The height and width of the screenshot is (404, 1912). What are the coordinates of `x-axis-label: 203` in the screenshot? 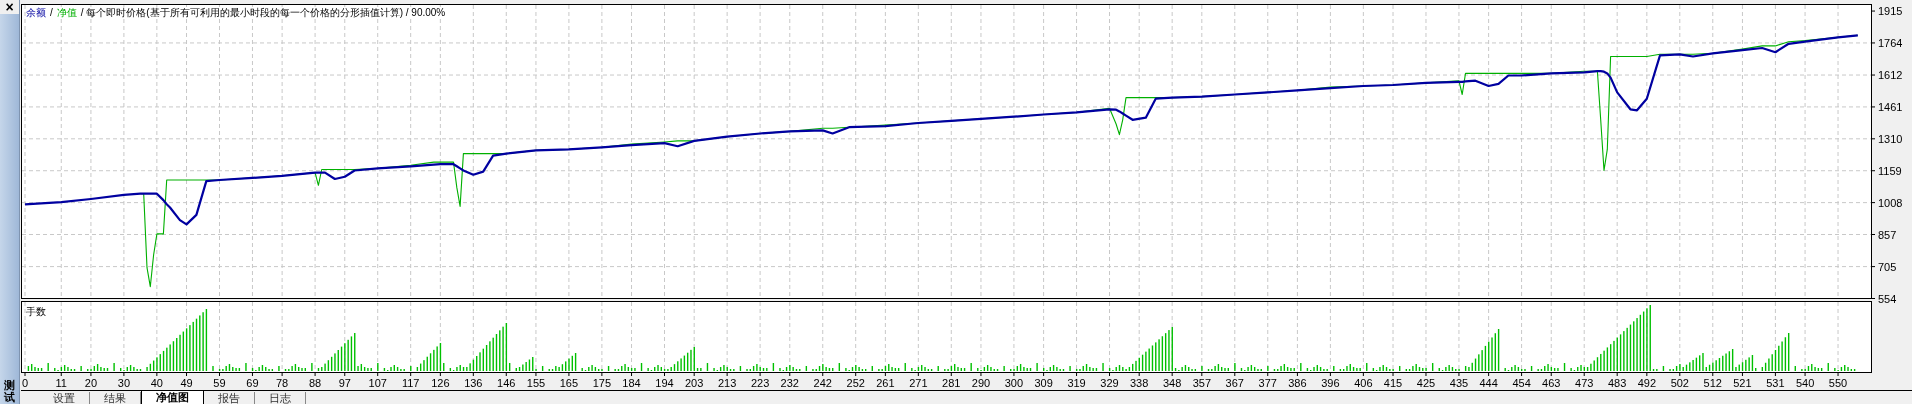 It's located at (694, 383).